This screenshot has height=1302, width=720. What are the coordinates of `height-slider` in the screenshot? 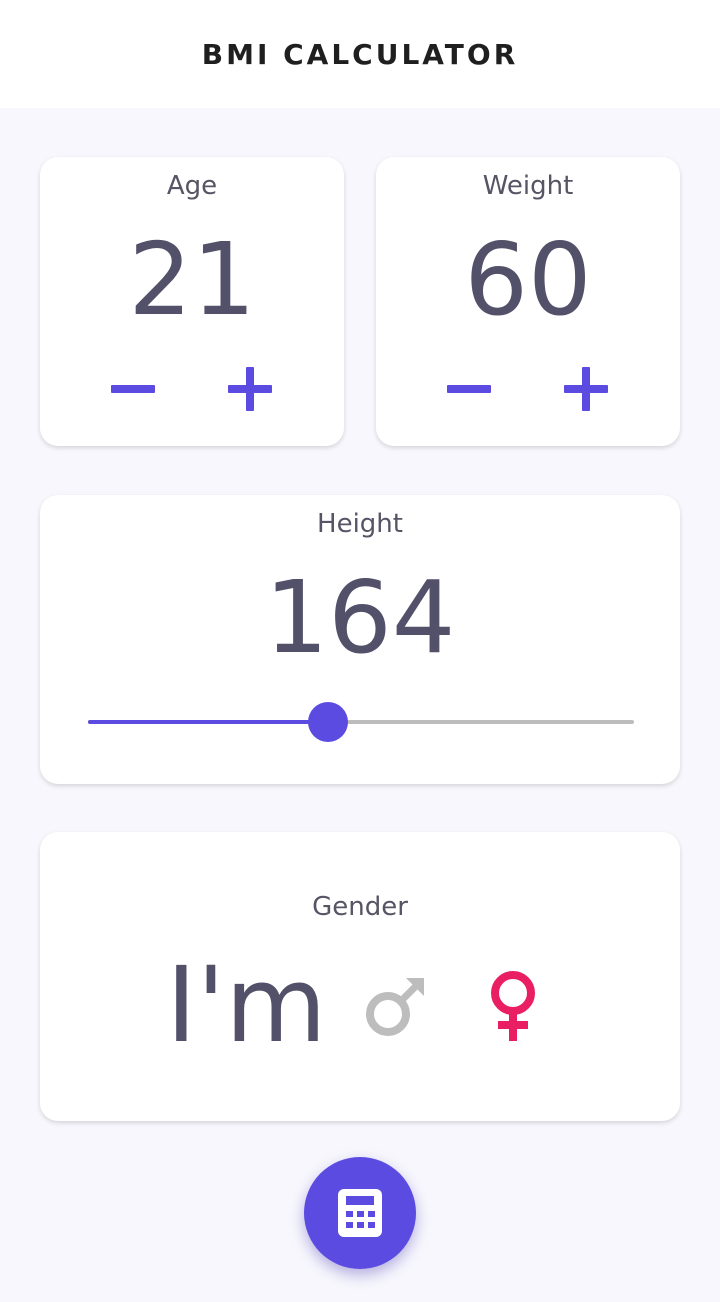 It's located at (361, 722).